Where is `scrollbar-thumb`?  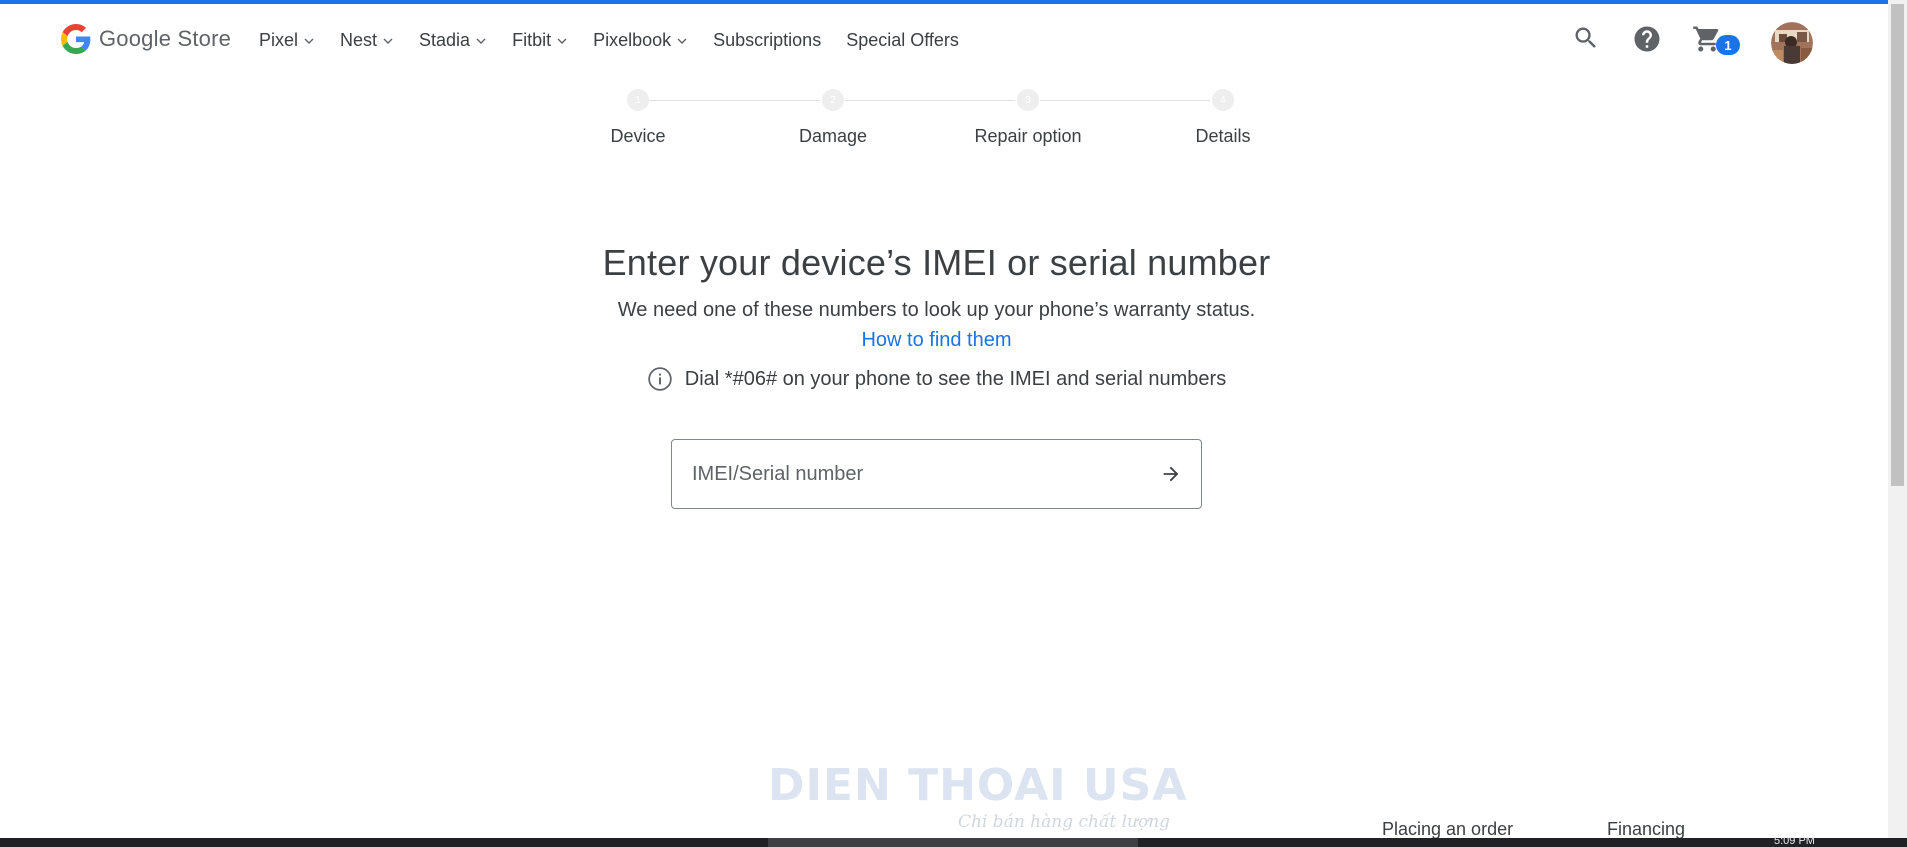
scrollbar-thumb is located at coordinates (1897, 245).